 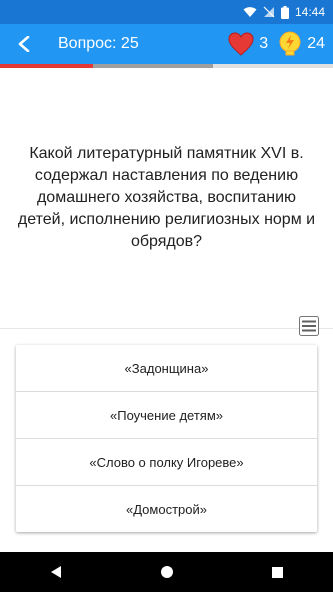 I want to click on question-number-title: Вопрос: 25, so click(x=98, y=43).